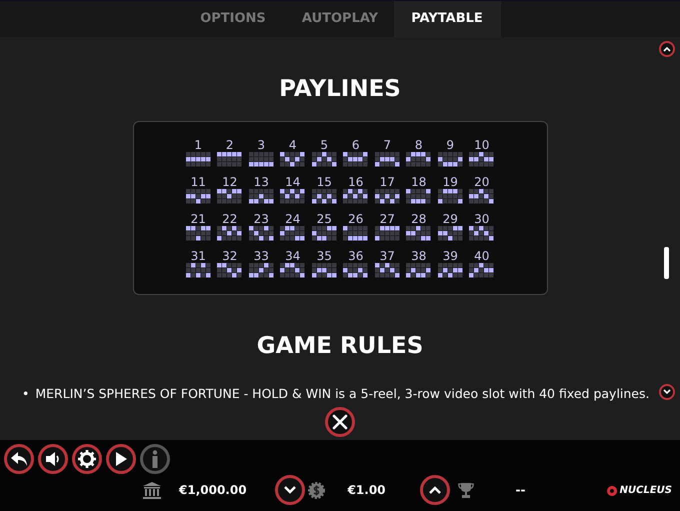  I want to click on payline-number: 4, so click(292, 145).